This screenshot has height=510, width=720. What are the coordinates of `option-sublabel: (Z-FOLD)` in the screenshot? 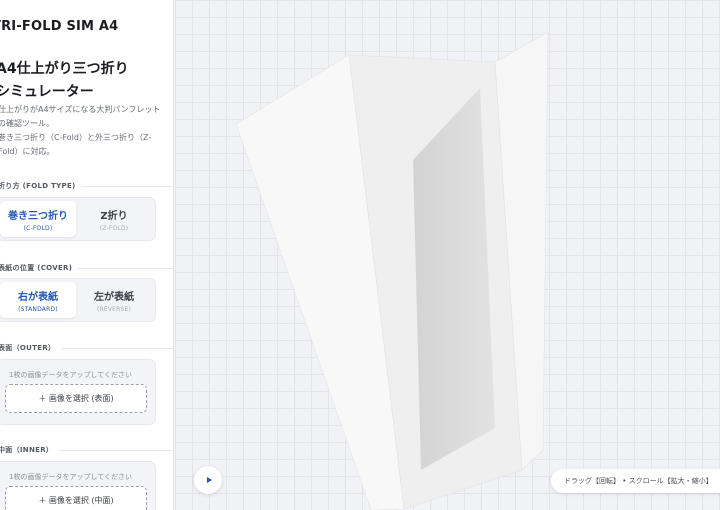 It's located at (114, 228).